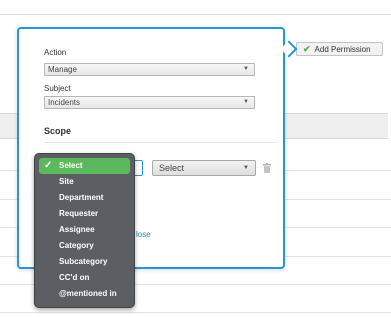 This screenshot has height=317, width=391. Describe the element at coordinates (172, 168) in the screenshot. I see `scope-value-text: Select` at that location.